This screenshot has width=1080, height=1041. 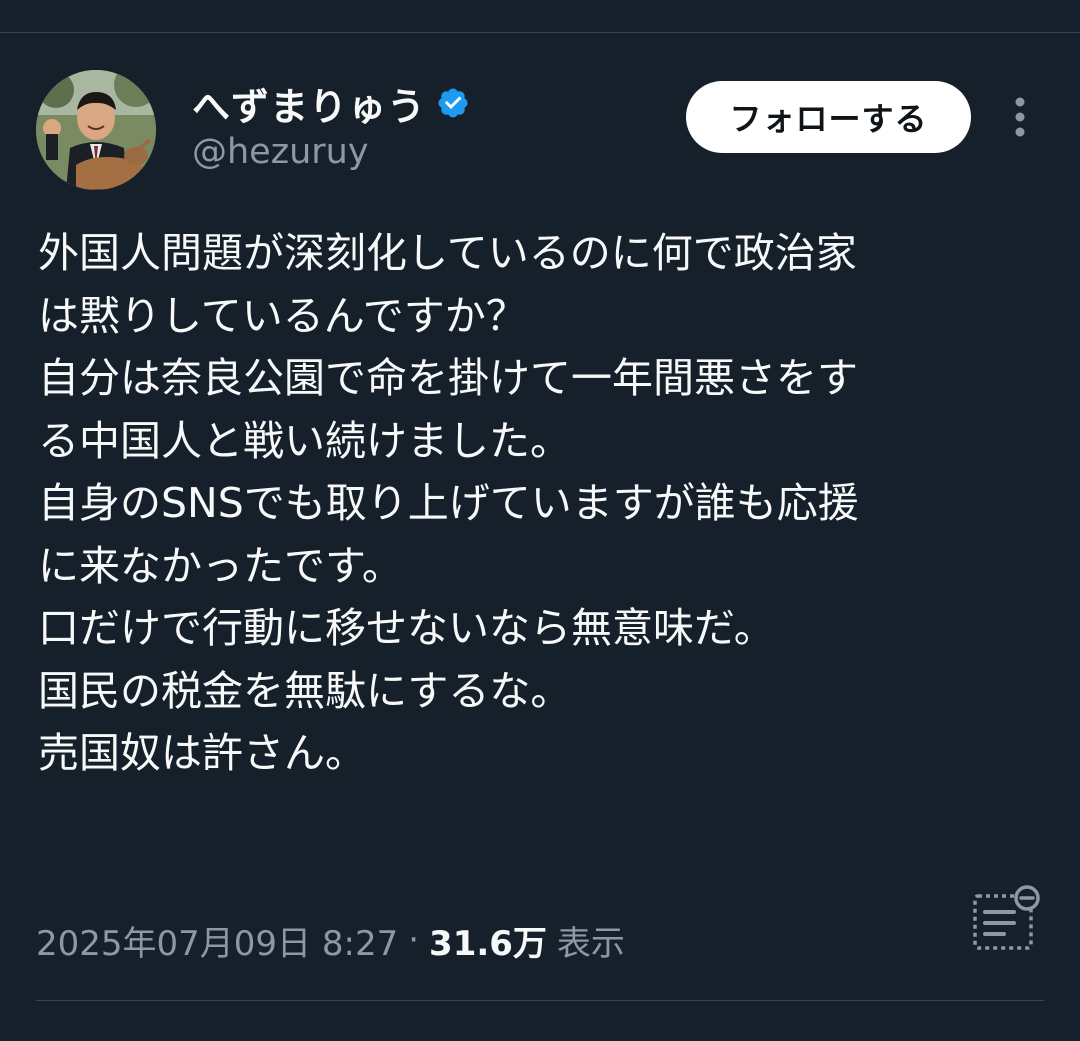 I want to click on tweet-line: 国民の税金を無駄にするな。, so click(x=305, y=690).